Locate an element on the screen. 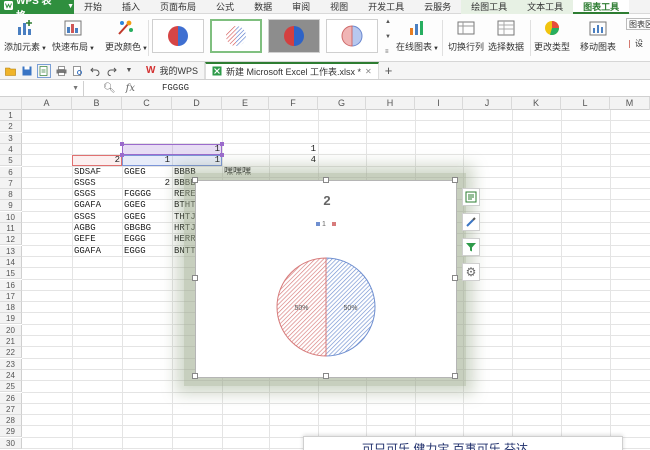 This screenshot has height=450, width=650. chart-elements-button is located at coordinates (471, 197).